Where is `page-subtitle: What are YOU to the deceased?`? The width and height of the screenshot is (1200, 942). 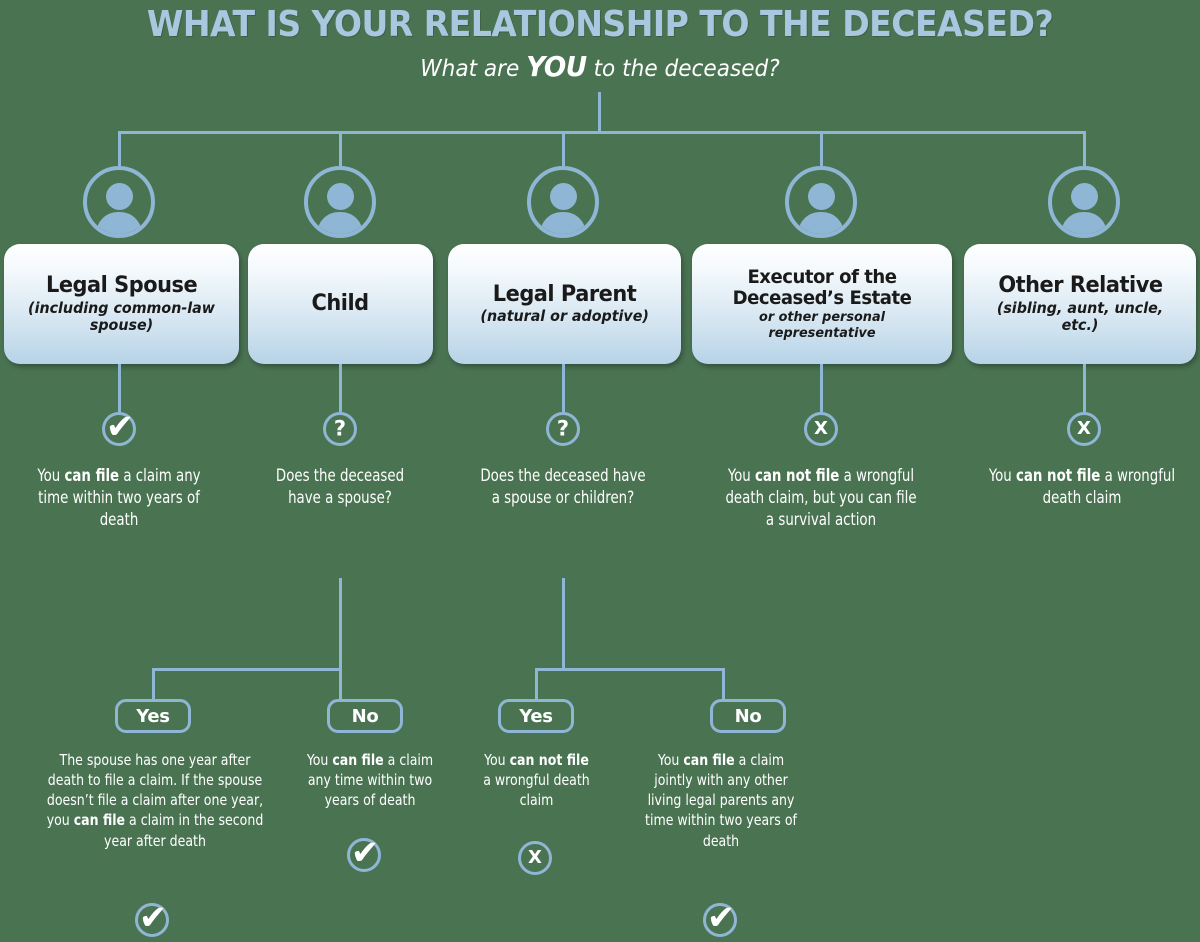
page-subtitle: What are YOU to the deceased? is located at coordinates (600, 66).